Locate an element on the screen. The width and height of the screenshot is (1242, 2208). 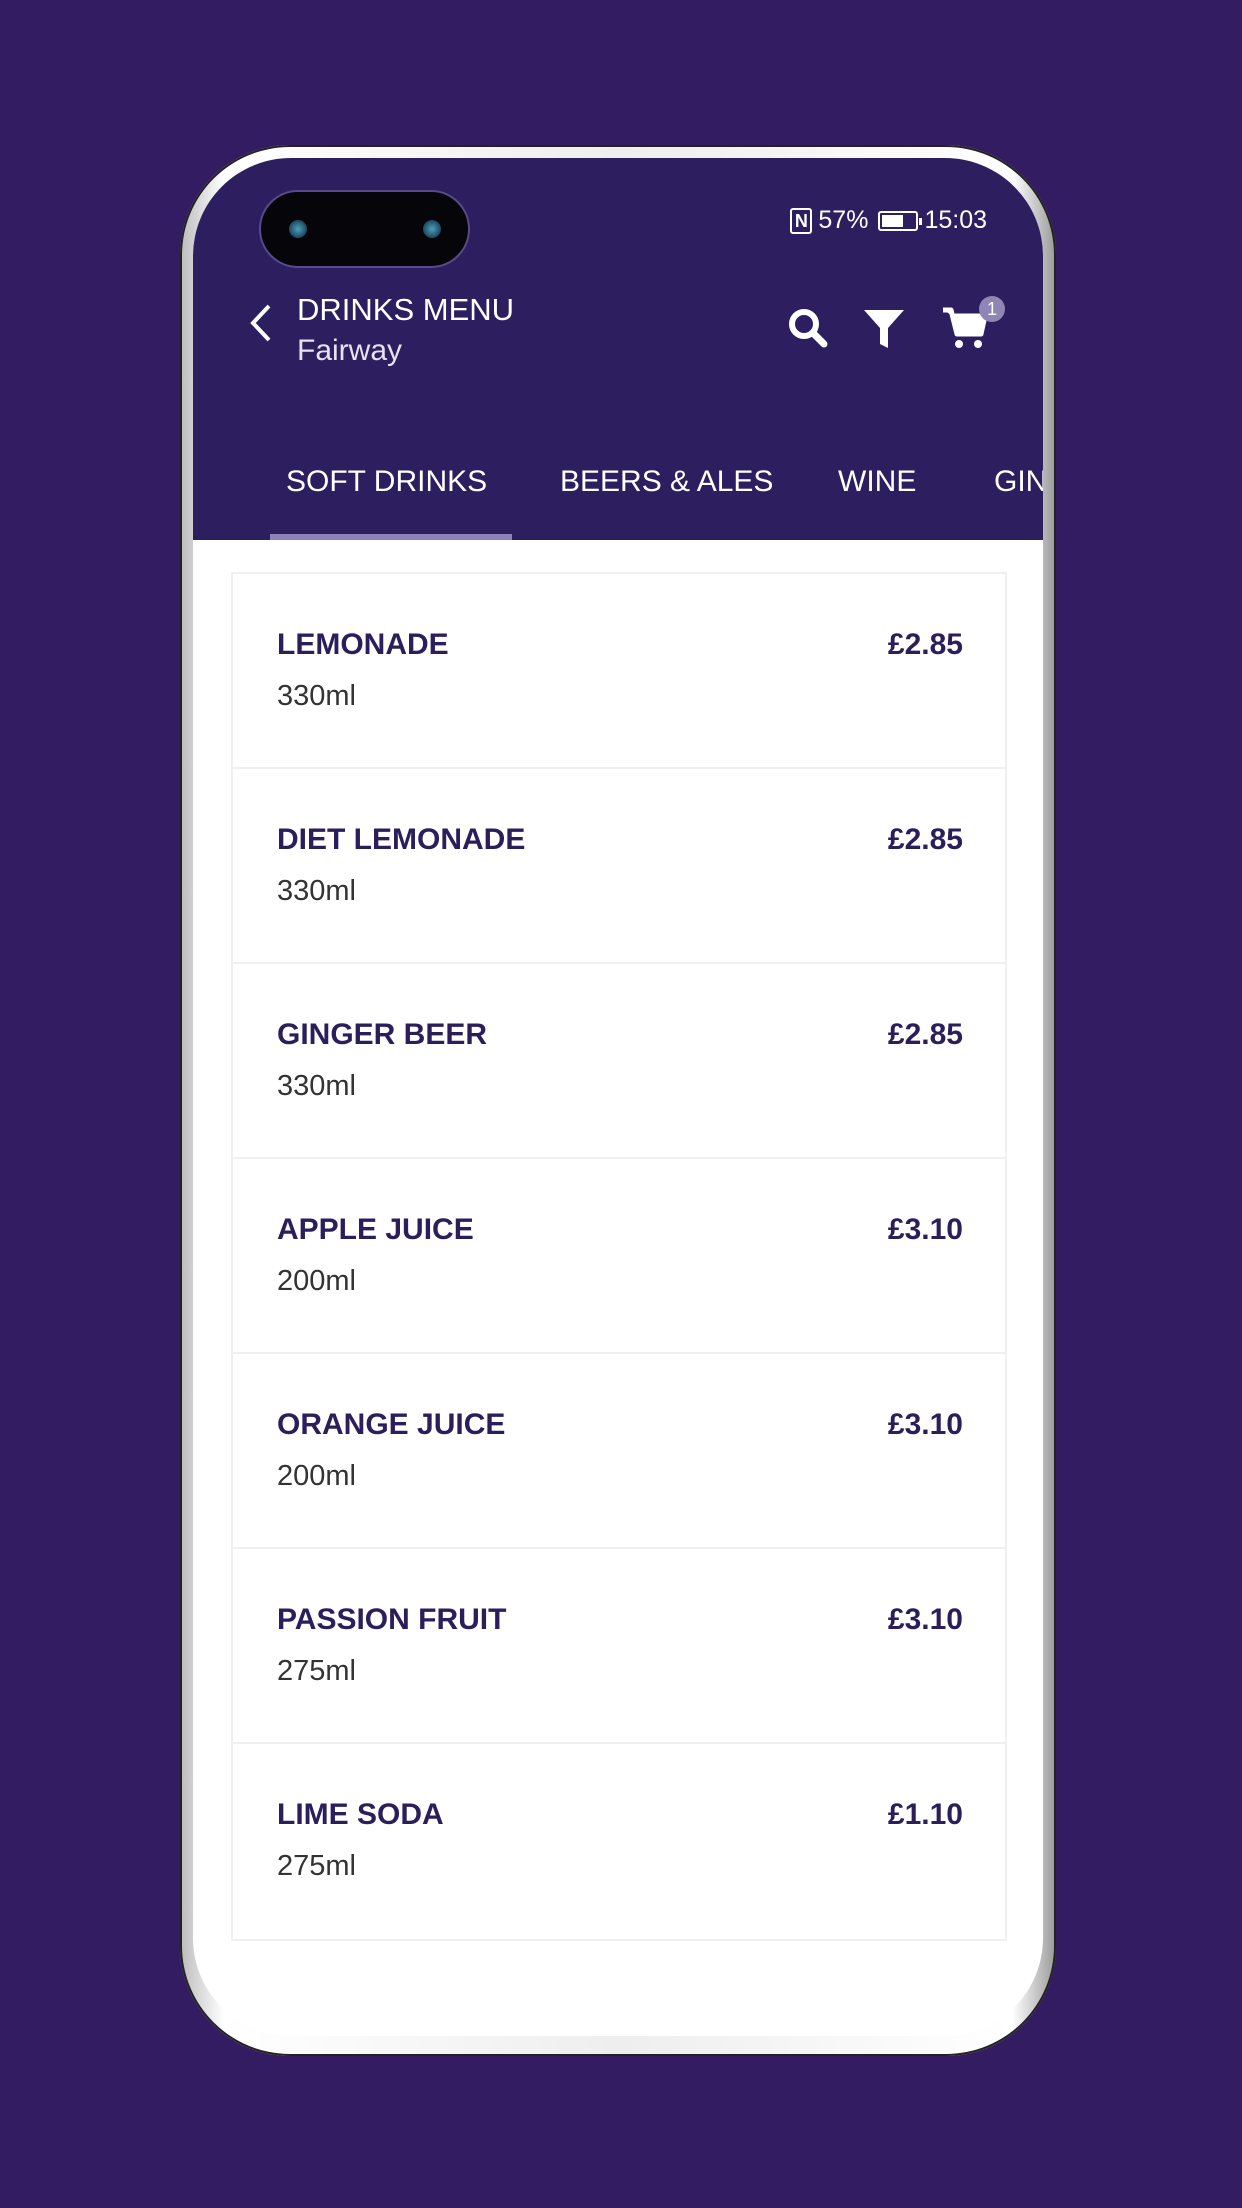
item-name: GINGER BEER is located at coordinates (382, 1034).